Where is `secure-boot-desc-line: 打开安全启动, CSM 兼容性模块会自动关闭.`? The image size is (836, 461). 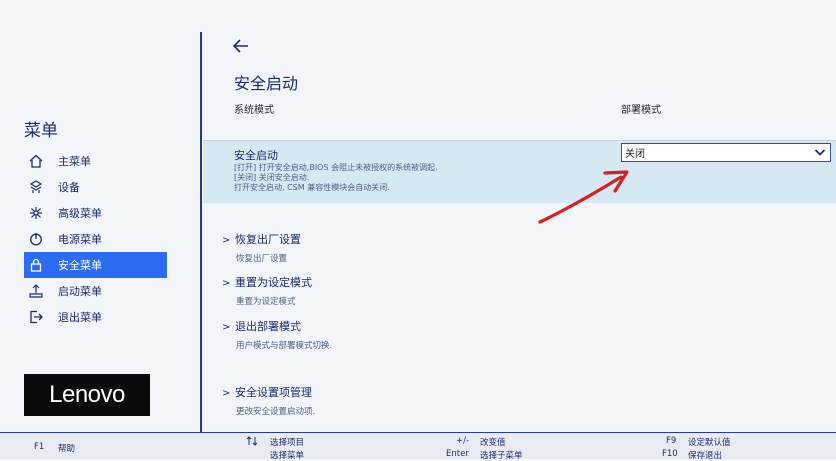 secure-boot-desc-line: 打开安全启动, CSM 兼容性模块会自动关闭. is located at coordinates (312, 187).